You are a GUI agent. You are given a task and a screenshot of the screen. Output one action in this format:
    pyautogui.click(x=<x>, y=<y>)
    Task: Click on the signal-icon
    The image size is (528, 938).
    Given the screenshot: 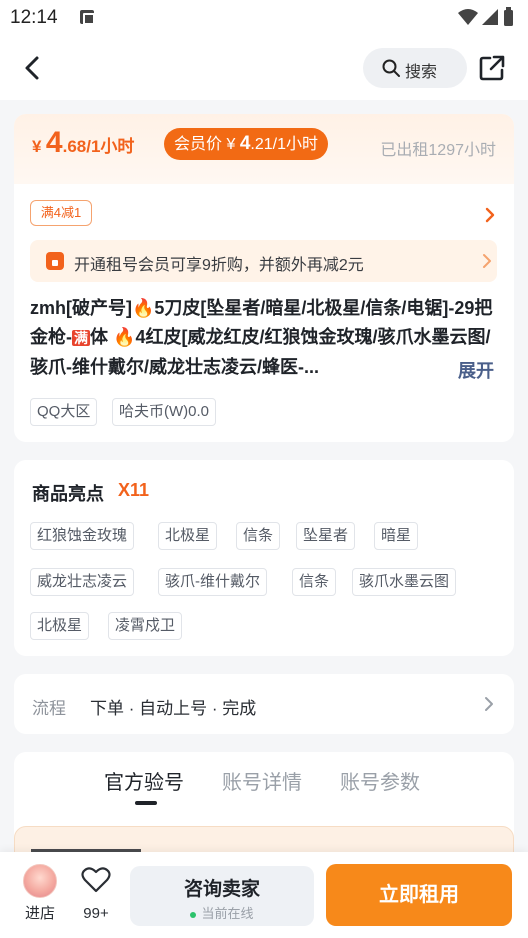 What is the action you would take?
    pyautogui.click(x=490, y=17)
    